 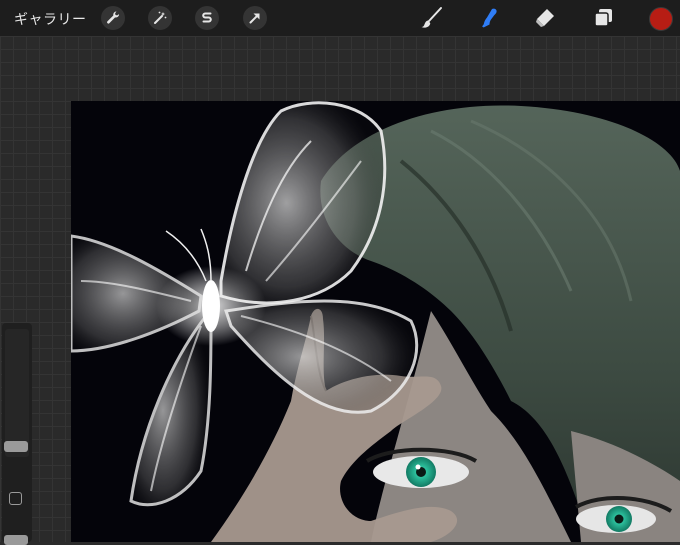 I want to click on smudge-icon, so click(x=489, y=18).